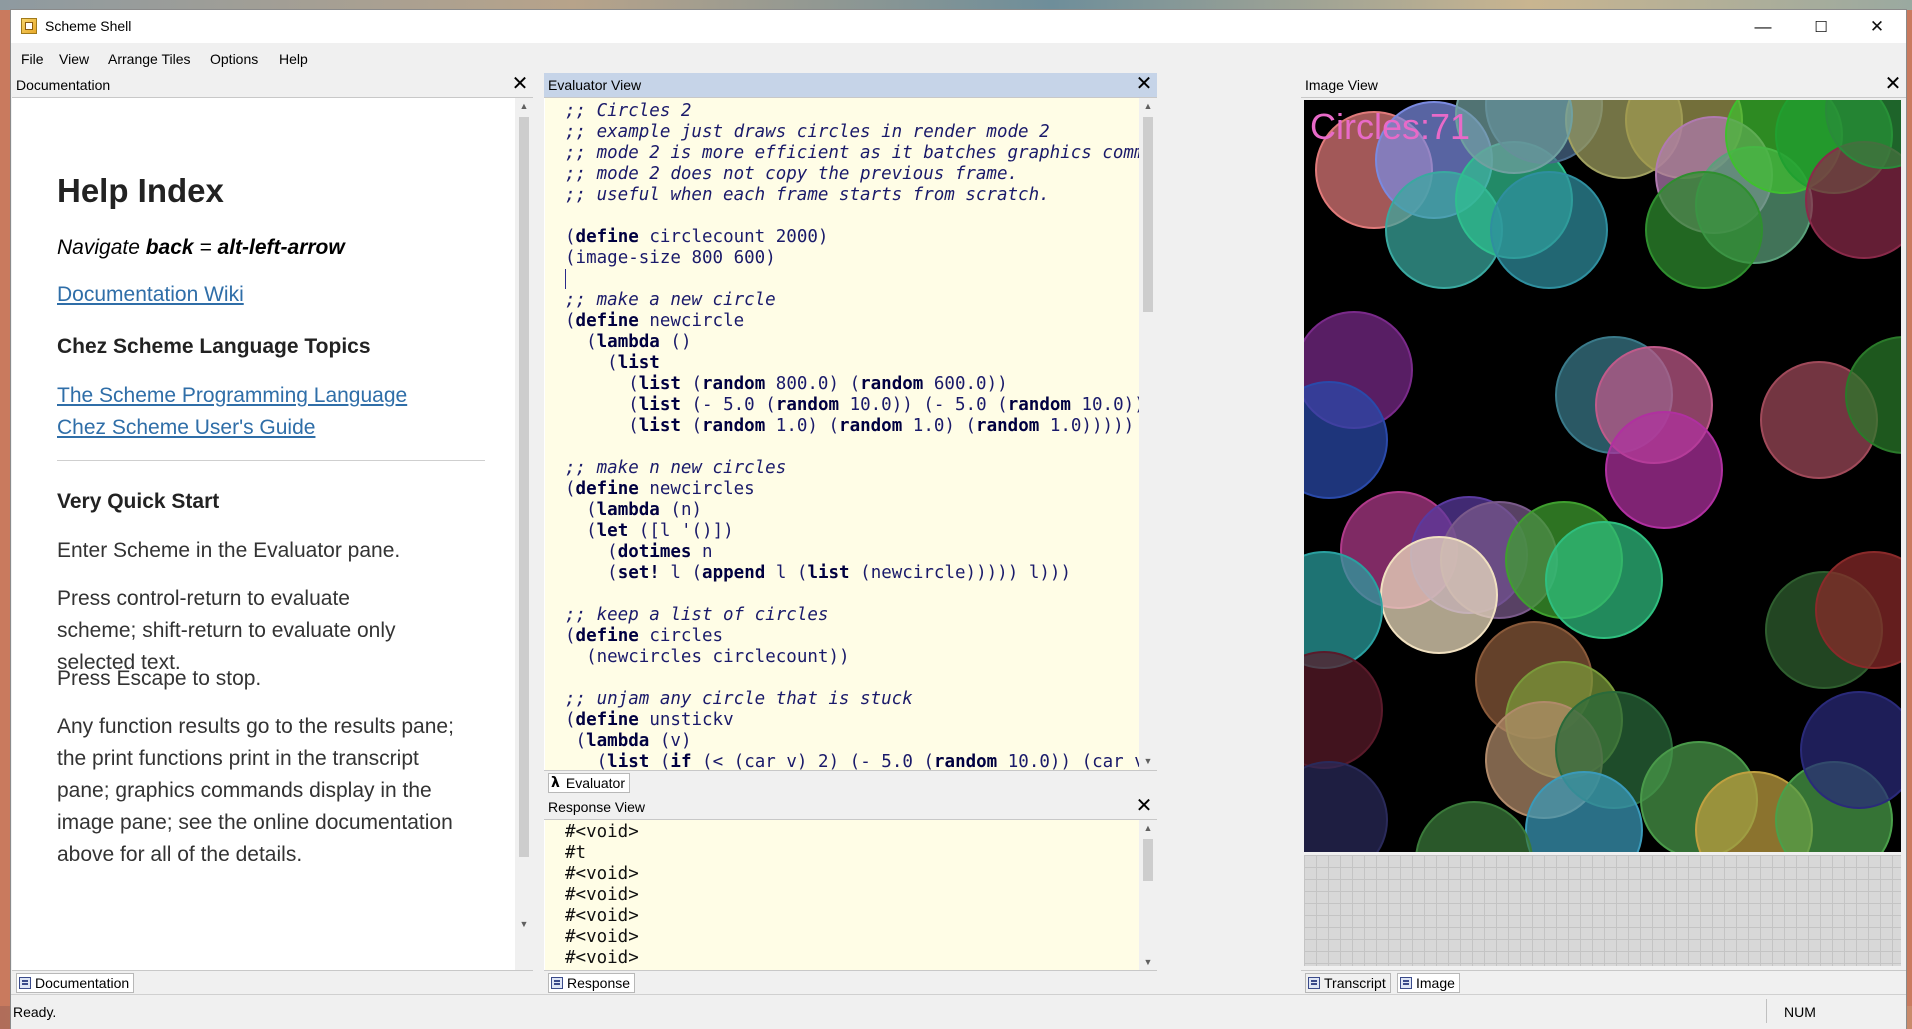 Image resolution: width=1912 pixels, height=1029 pixels. What do you see at coordinates (555, 783) in the screenshot?
I see `lambda-icon: λ` at bounding box center [555, 783].